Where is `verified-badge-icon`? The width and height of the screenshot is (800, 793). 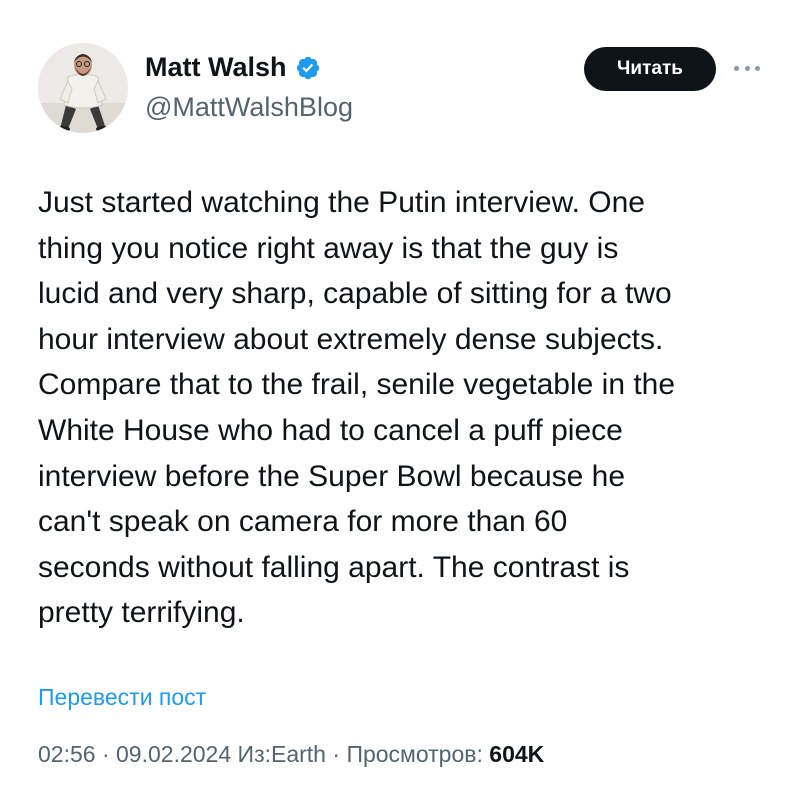 verified-badge-icon is located at coordinates (308, 68).